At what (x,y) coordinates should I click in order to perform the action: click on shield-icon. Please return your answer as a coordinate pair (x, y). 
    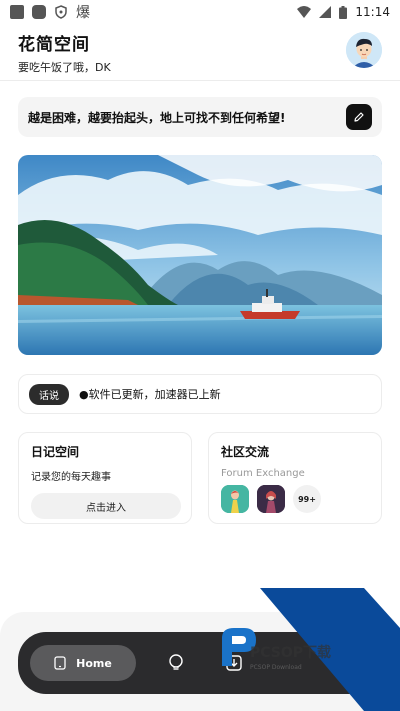
    Looking at the image, I should click on (61, 12).